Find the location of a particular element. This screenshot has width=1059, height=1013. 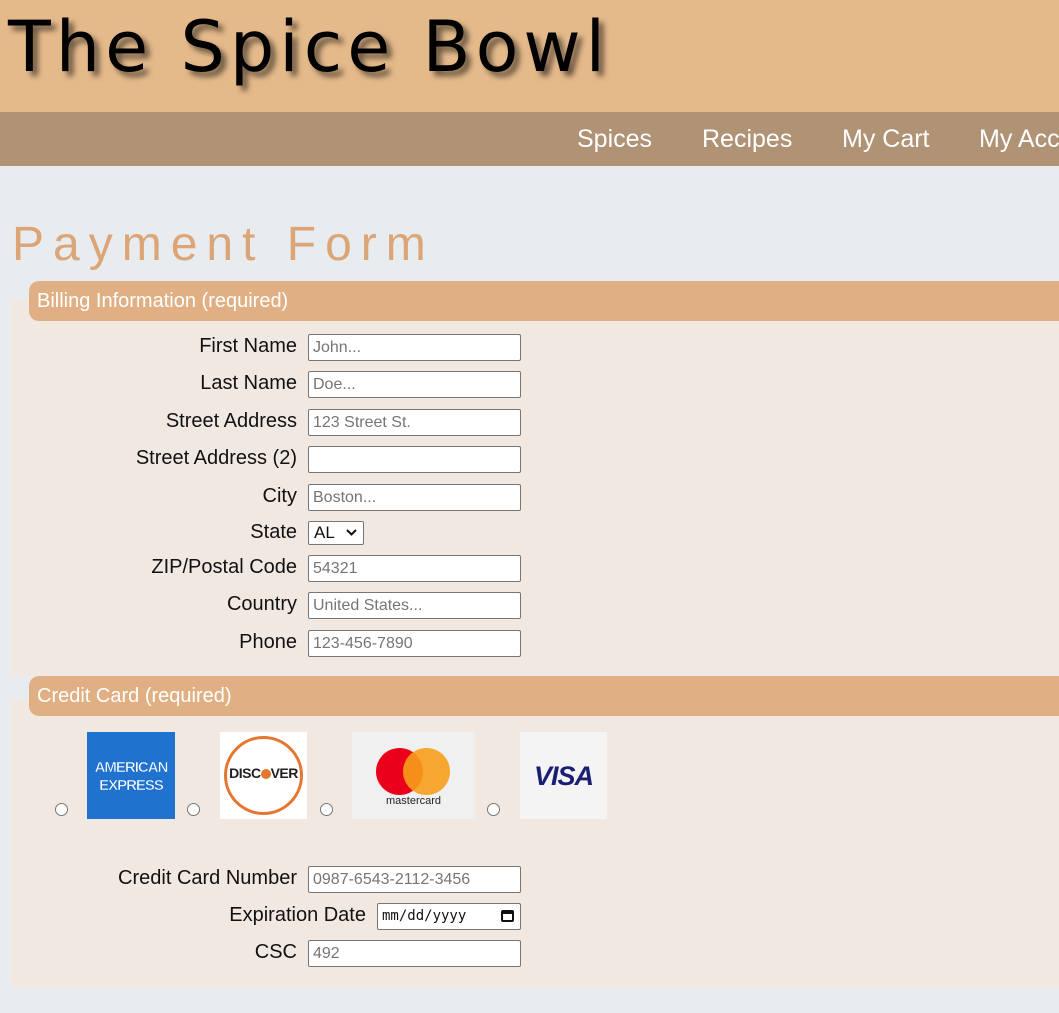

visa-radio is located at coordinates (493, 809).